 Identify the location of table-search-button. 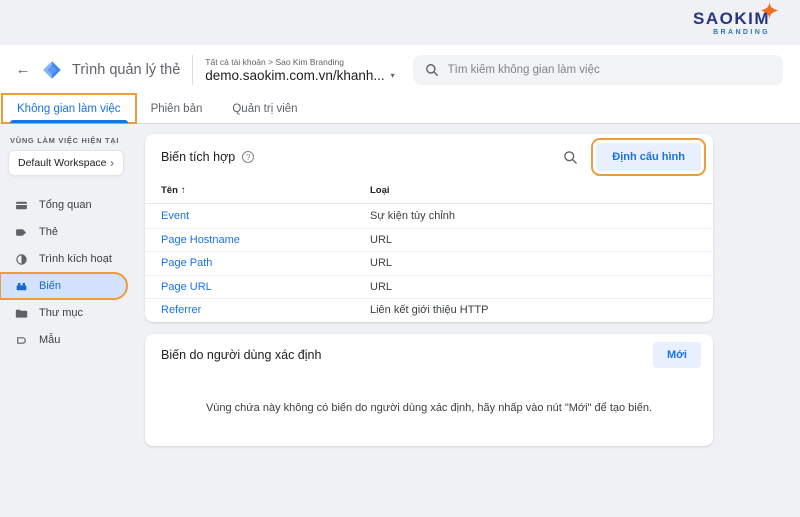
(570, 157).